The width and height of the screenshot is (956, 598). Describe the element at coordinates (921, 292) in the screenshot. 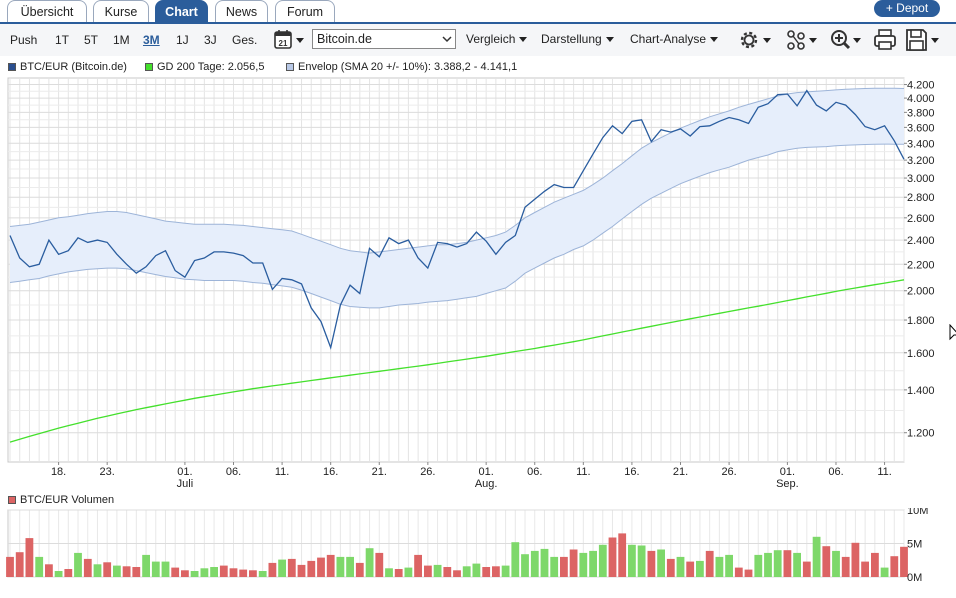

I see `y-tick-label: 2.000` at that location.